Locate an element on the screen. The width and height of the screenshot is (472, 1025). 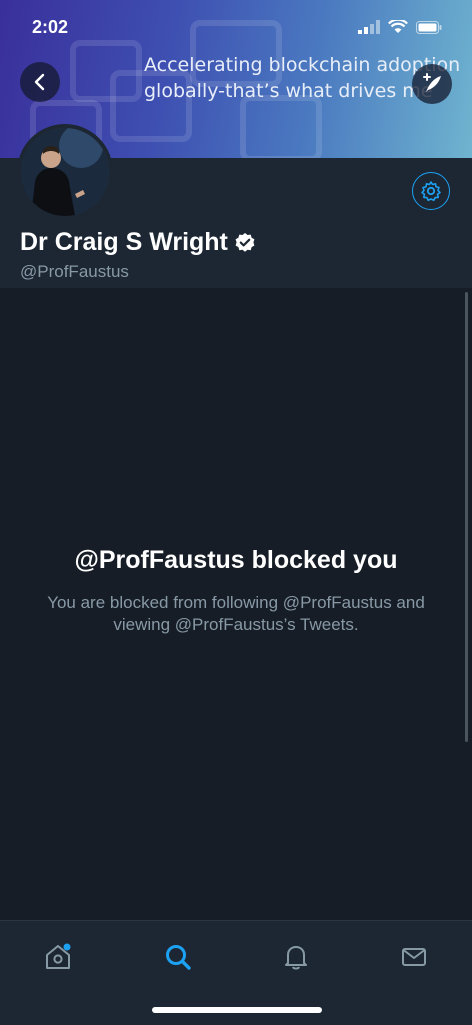
profile-handle: @ProfFaustus is located at coordinates (74, 271).